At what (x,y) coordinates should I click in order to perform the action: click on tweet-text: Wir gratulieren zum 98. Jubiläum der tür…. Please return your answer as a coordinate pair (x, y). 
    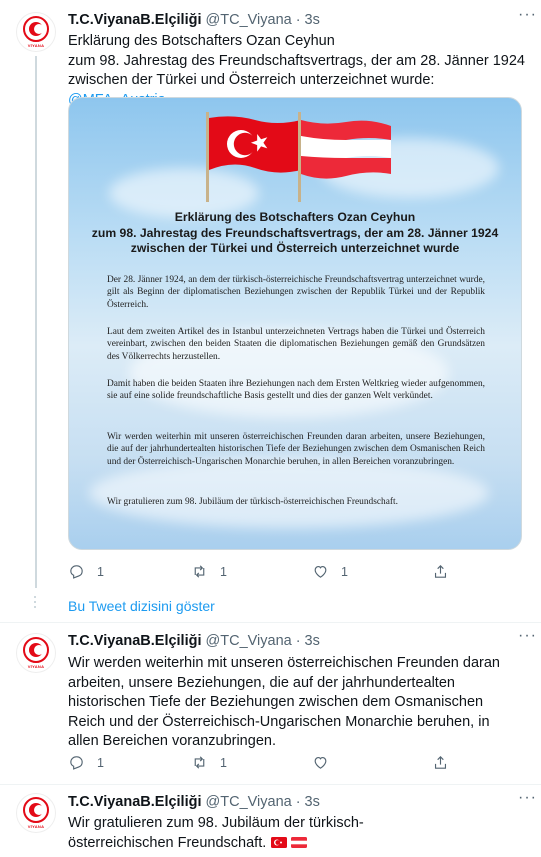
    Looking at the image, I should click on (216, 833).